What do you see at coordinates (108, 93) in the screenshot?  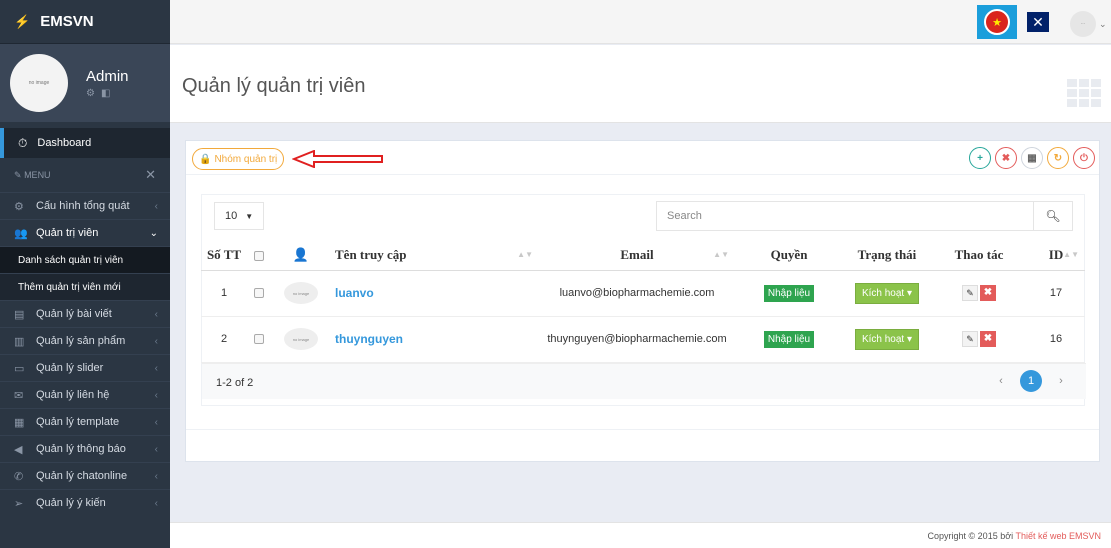 I see `logout-icon: ◧` at bounding box center [108, 93].